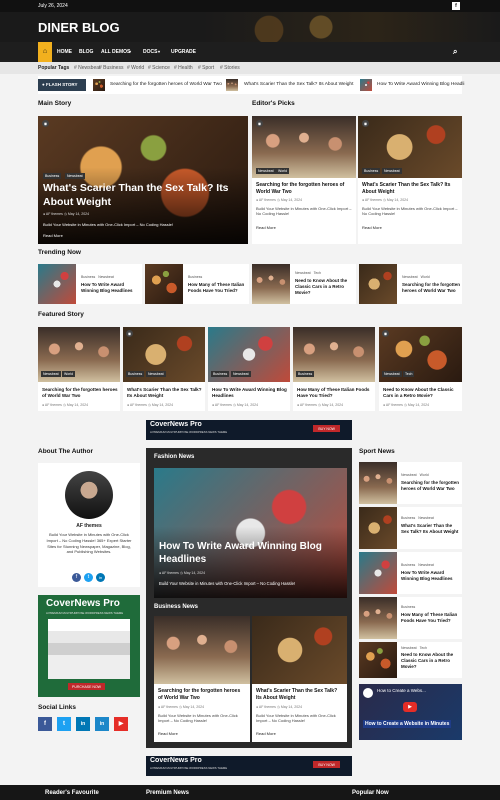 The height and width of the screenshot is (800, 500). I want to click on tag-link: # World, so click(135, 68).